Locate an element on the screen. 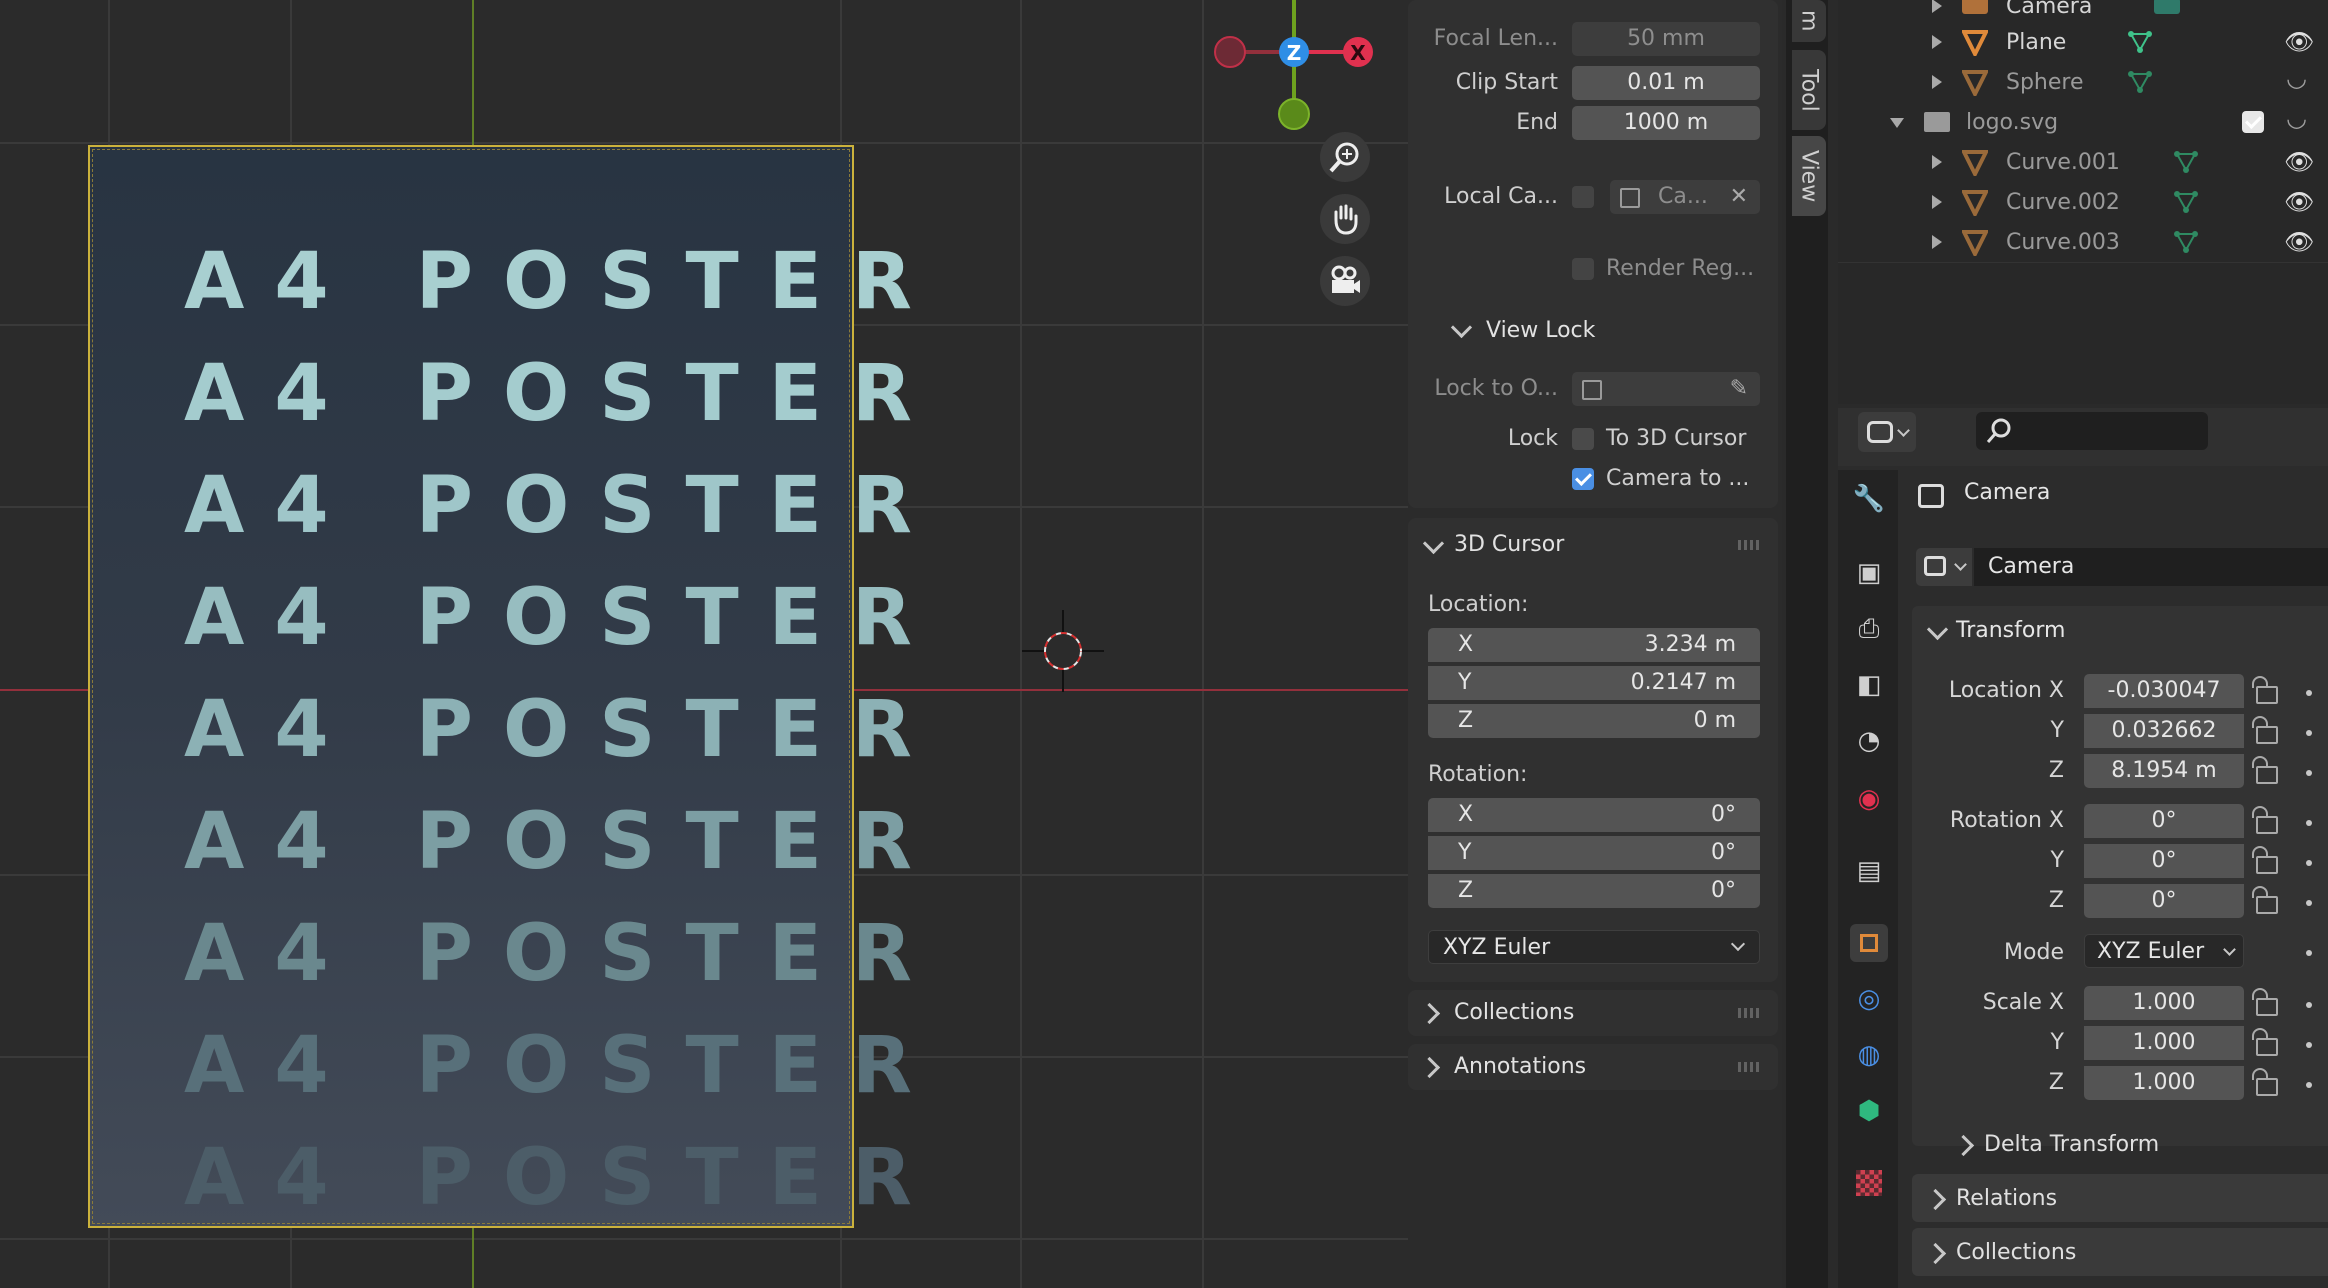 The width and height of the screenshot is (2328, 1288). local-camera-field: Ca... ✕ is located at coordinates (1685, 197).